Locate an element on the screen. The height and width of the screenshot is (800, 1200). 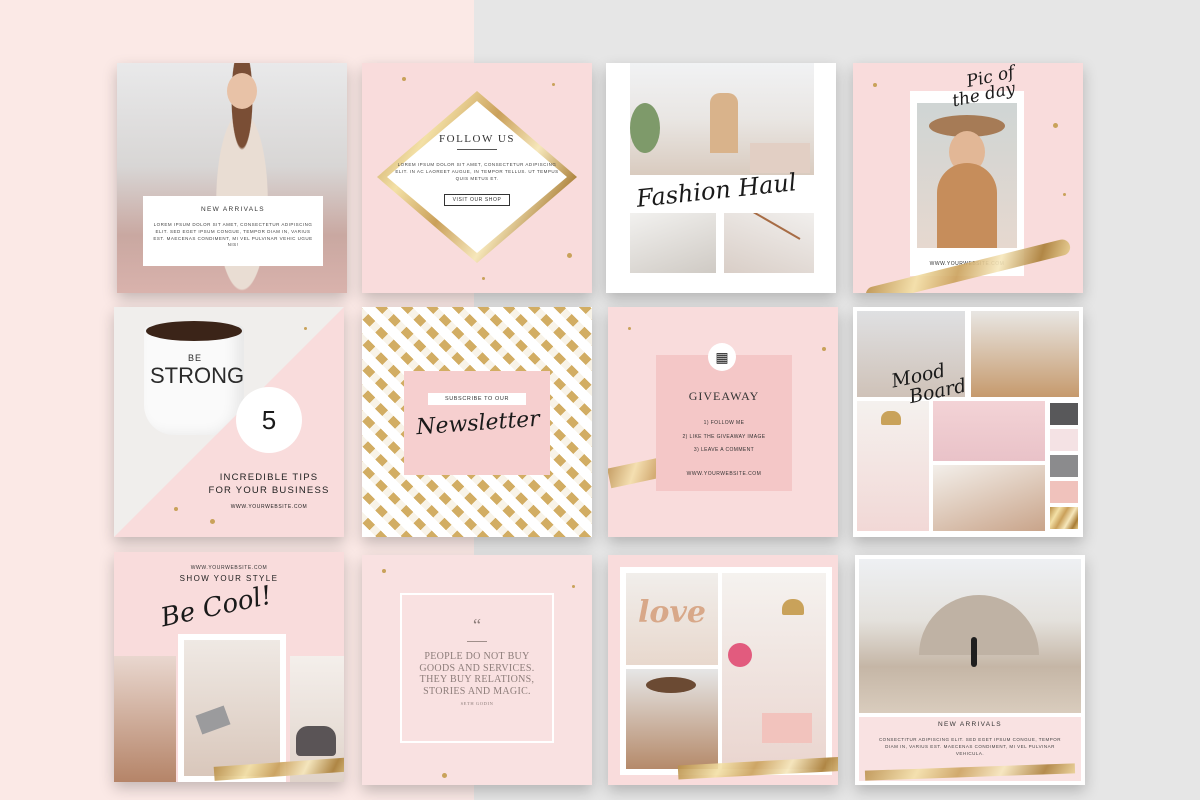
interior-photo is located at coordinates (722, 119).